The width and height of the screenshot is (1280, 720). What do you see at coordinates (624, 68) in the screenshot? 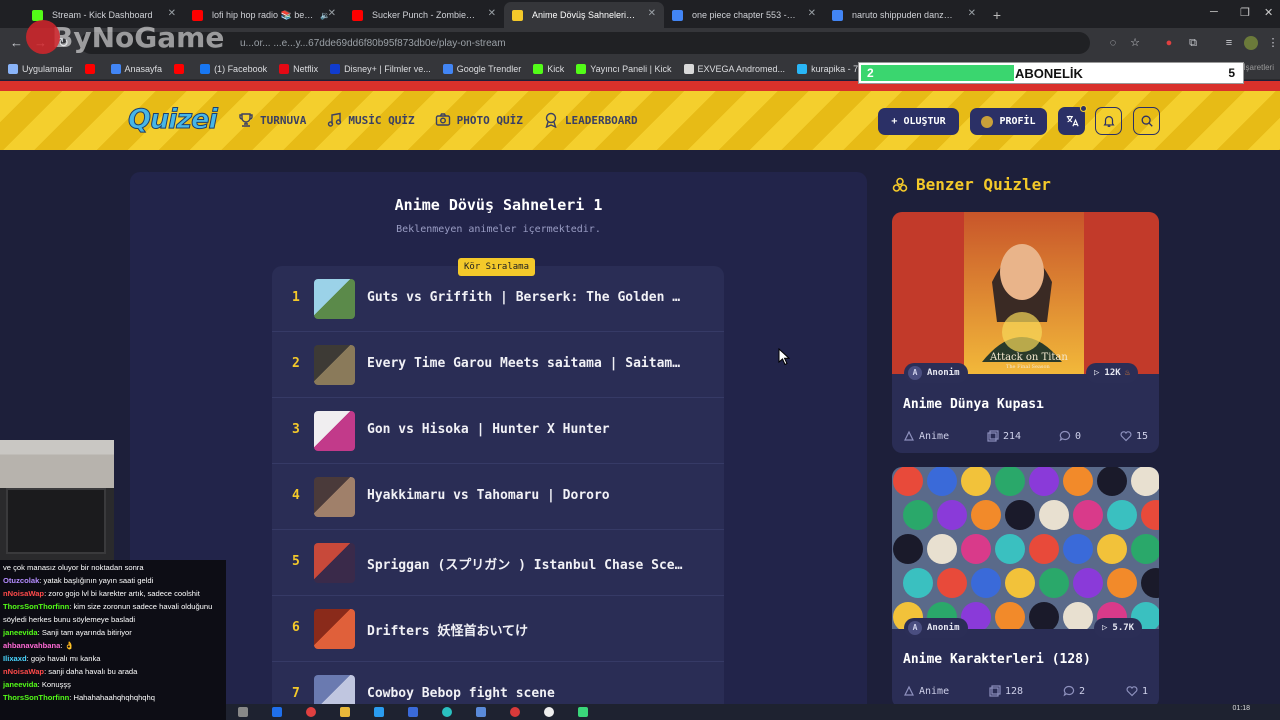
I see `bookmark-item: Yayıncı Paneli | Kick` at bounding box center [624, 68].